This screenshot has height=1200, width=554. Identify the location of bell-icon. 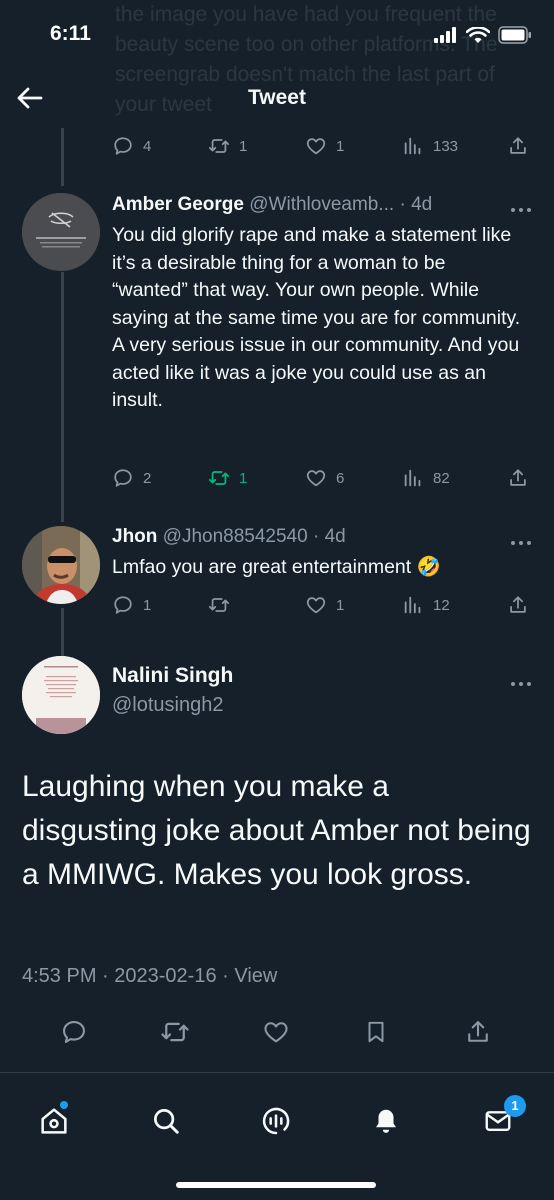
(386, 1121).